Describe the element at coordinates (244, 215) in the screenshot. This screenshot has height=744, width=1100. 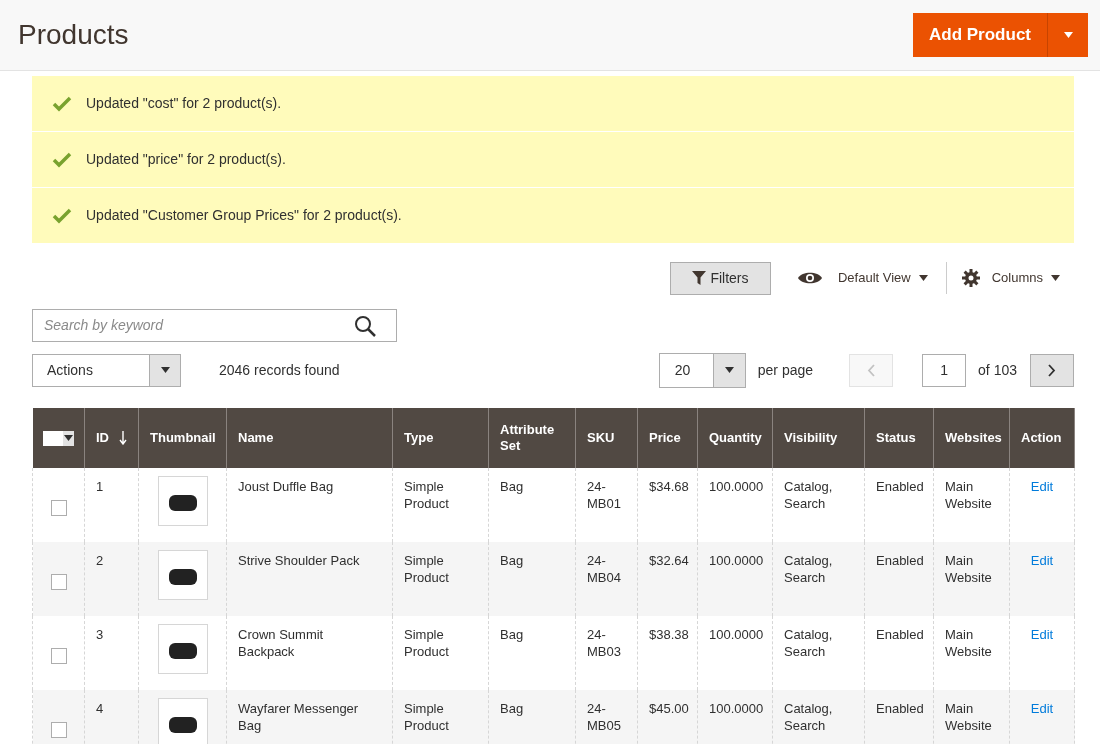
I see `message-text: Updated "Customer Group Prices" for 2 product(s).` at that location.